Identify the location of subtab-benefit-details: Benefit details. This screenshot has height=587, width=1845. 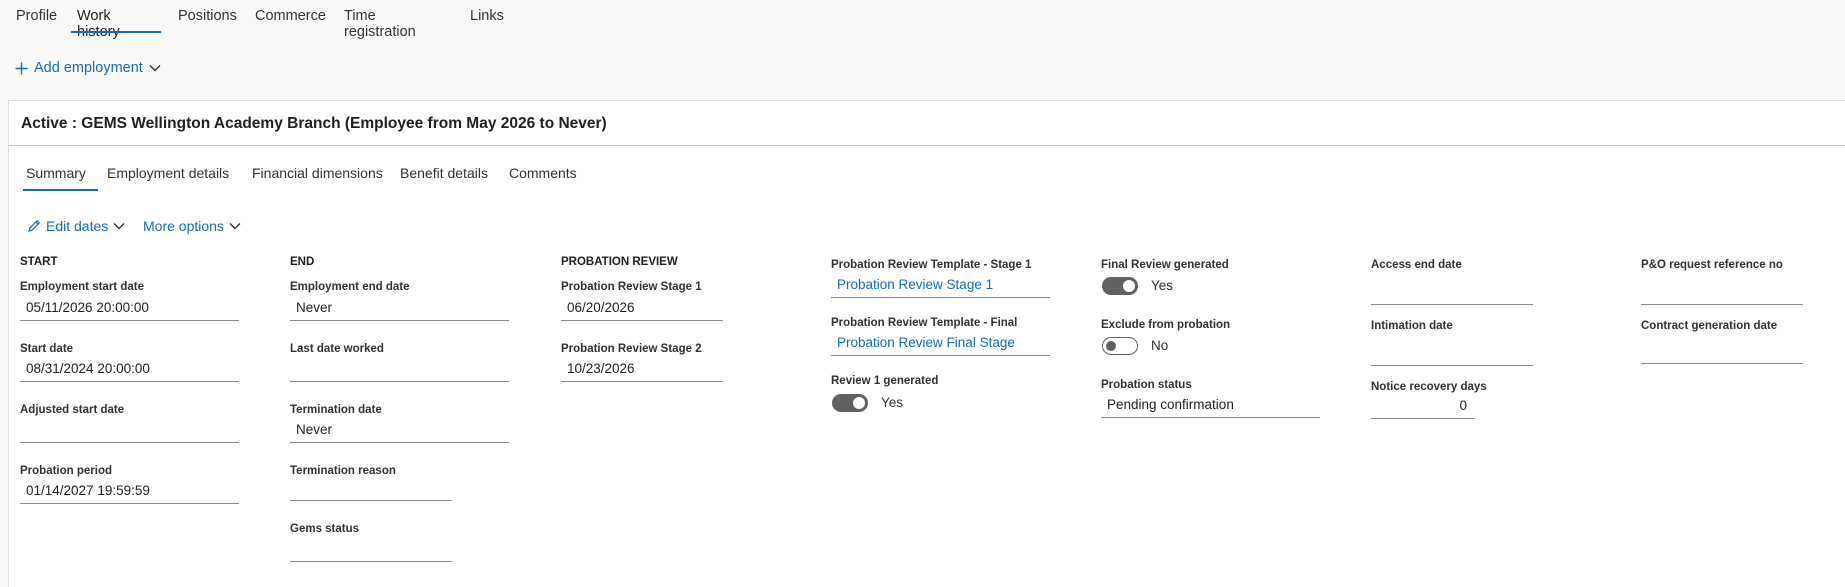
(444, 173).